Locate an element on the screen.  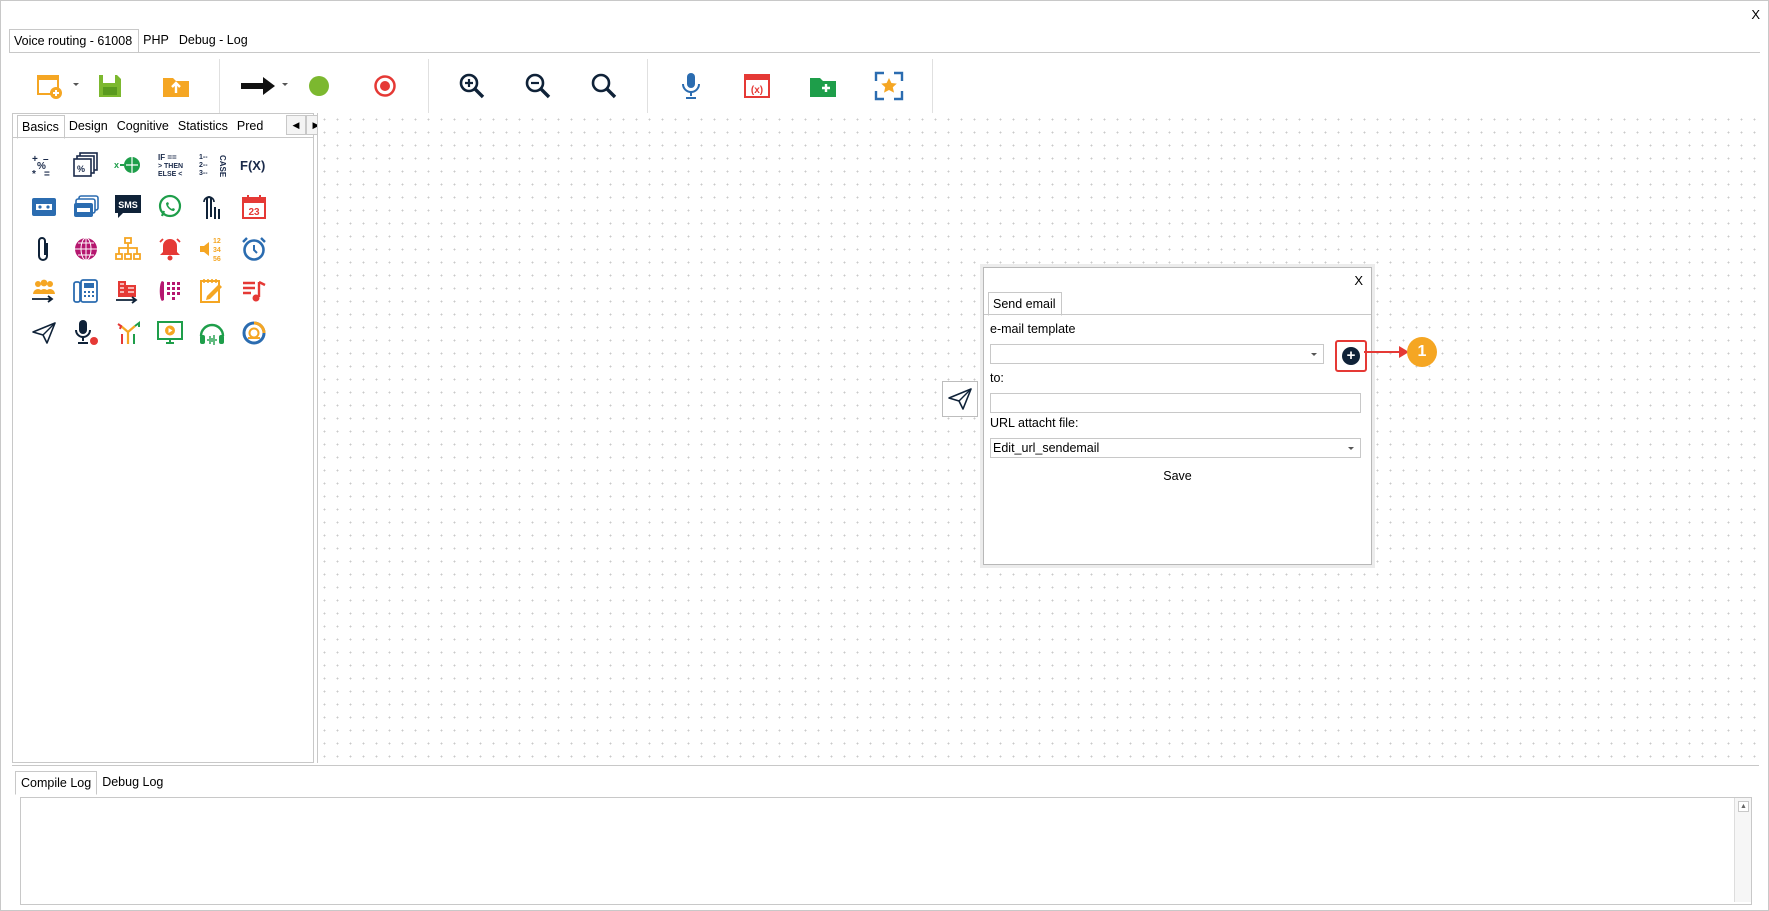
card-stack-icon is located at coordinates (86, 207).